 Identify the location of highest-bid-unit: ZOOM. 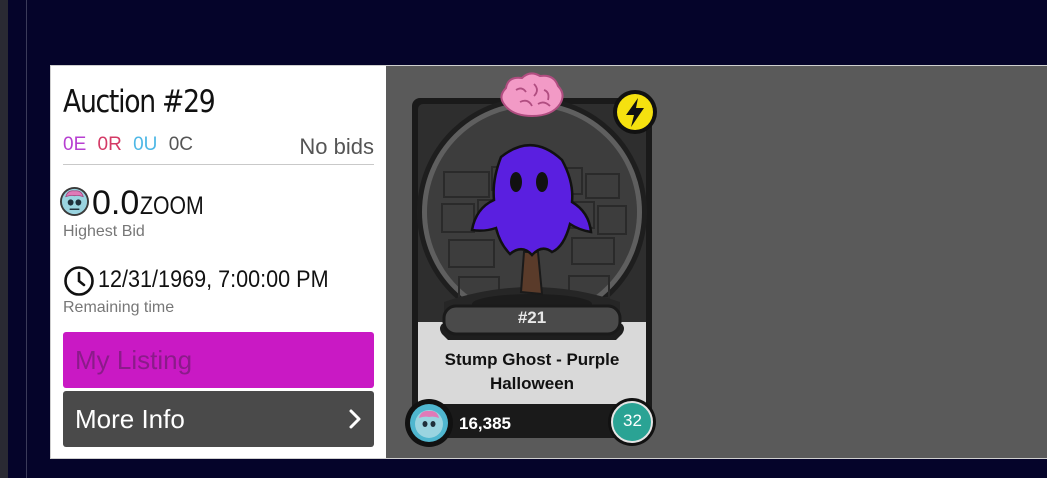
(172, 206).